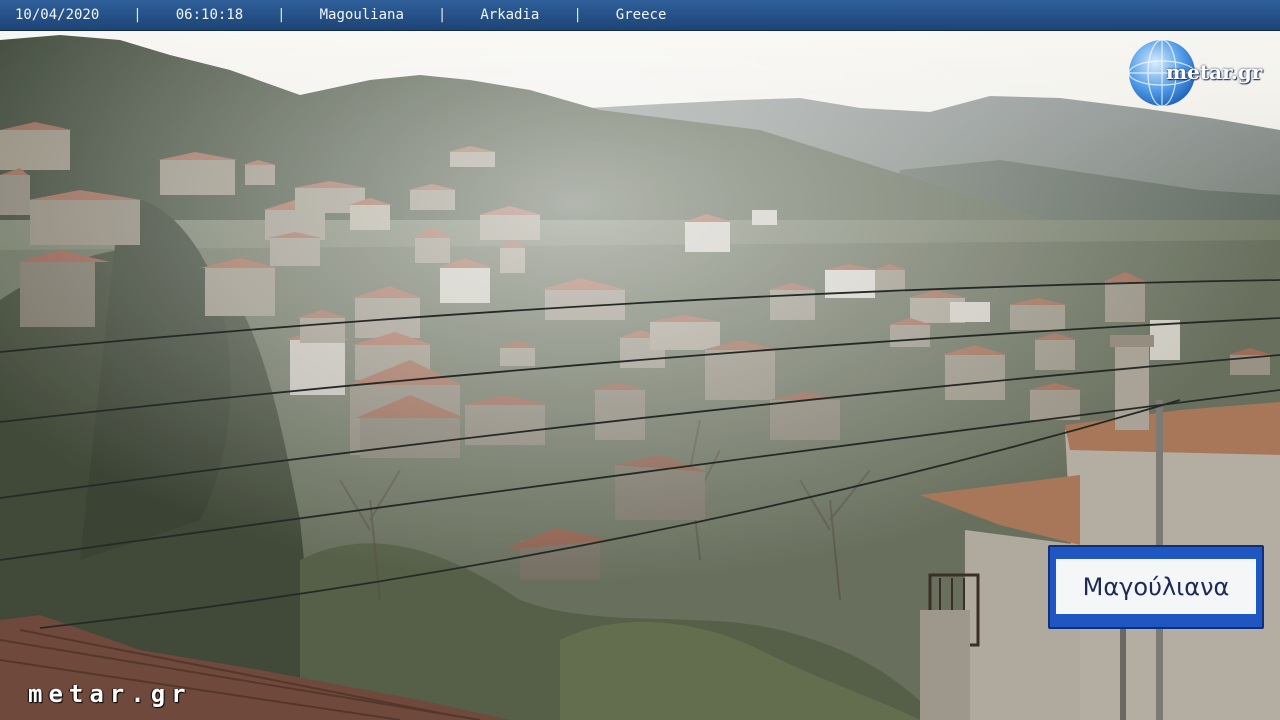 Image resolution: width=1280 pixels, height=720 pixels. What do you see at coordinates (110, 694) in the screenshot?
I see `watermark: metar.gr` at bounding box center [110, 694].